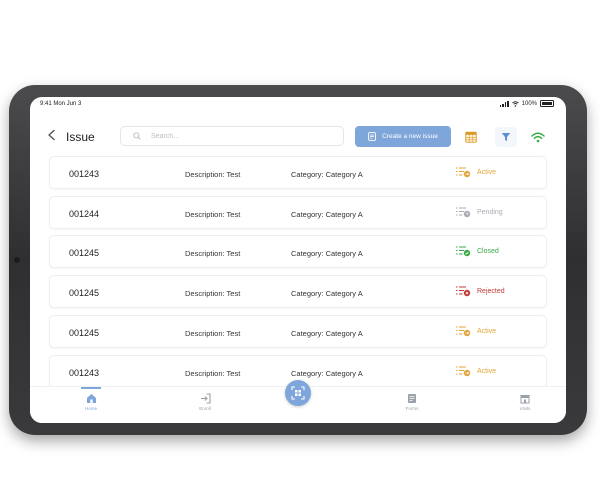 The width and height of the screenshot is (600, 488). I want to click on search-input, so click(241, 136).